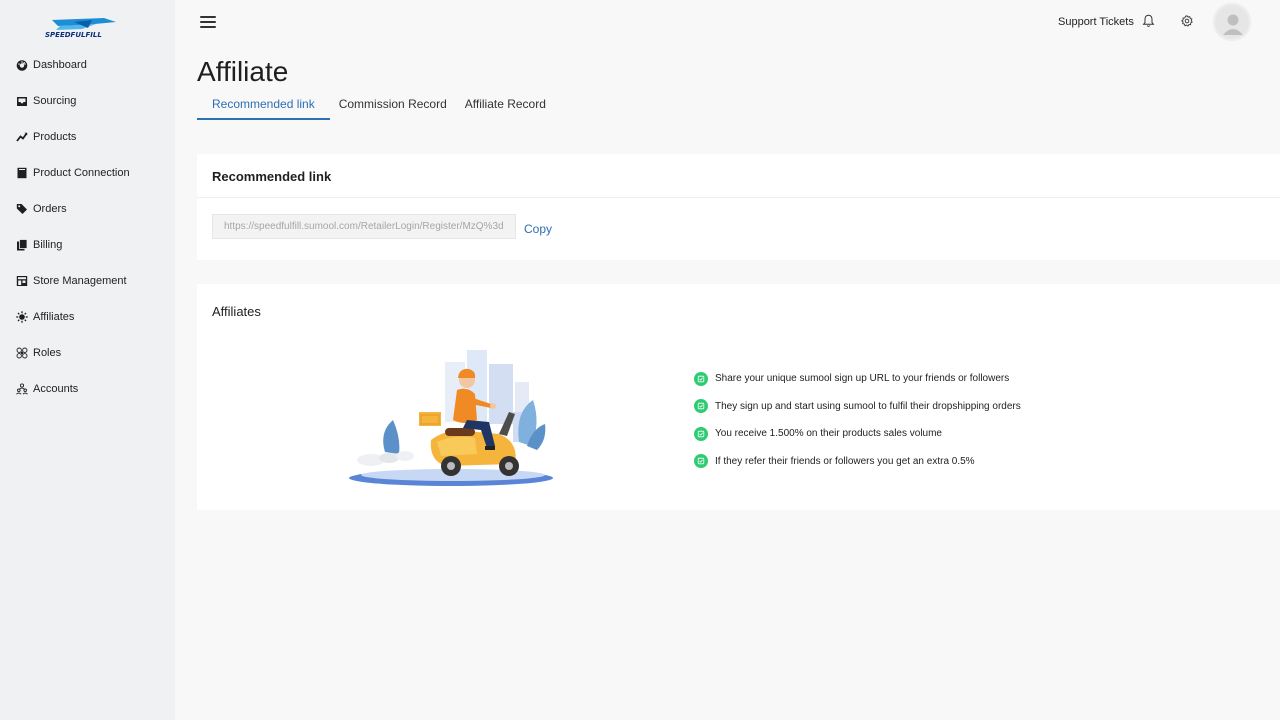 The width and height of the screenshot is (1280, 720). I want to click on book-icon, so click(22, 173).